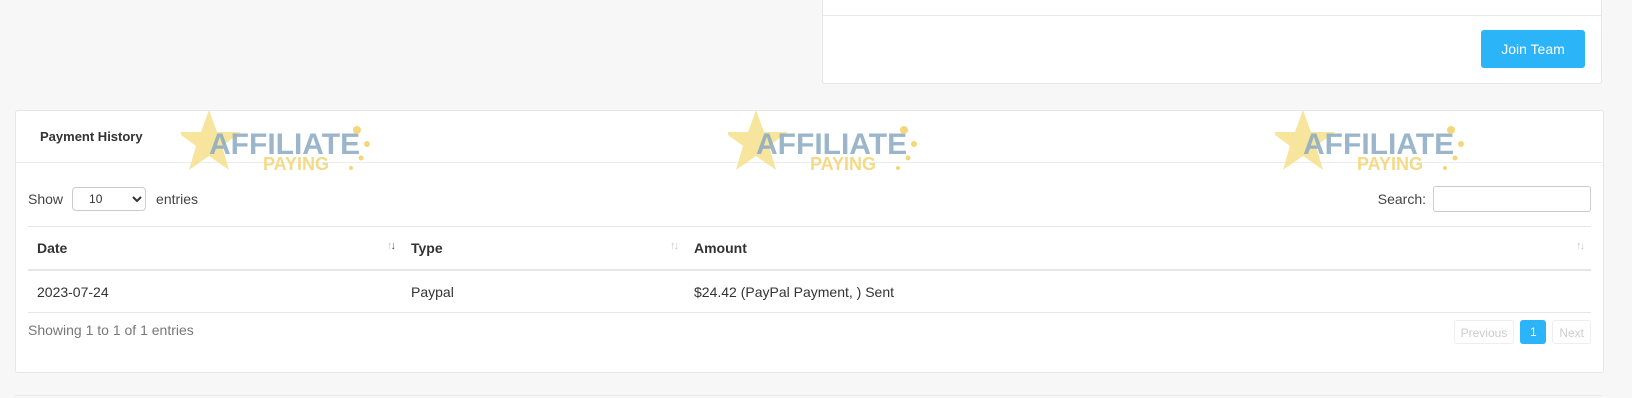 The height and width of the screenshot is (398, 1632). I want to click on column-header-date: Date ↑↓, so click(215, 248).